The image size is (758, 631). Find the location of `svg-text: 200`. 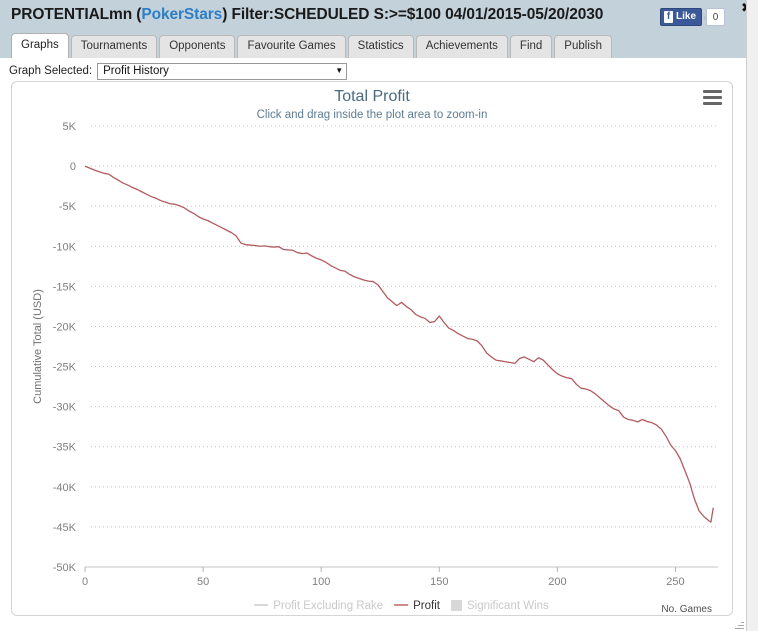

svg-text: 200 is located at coordinates (557, 582).